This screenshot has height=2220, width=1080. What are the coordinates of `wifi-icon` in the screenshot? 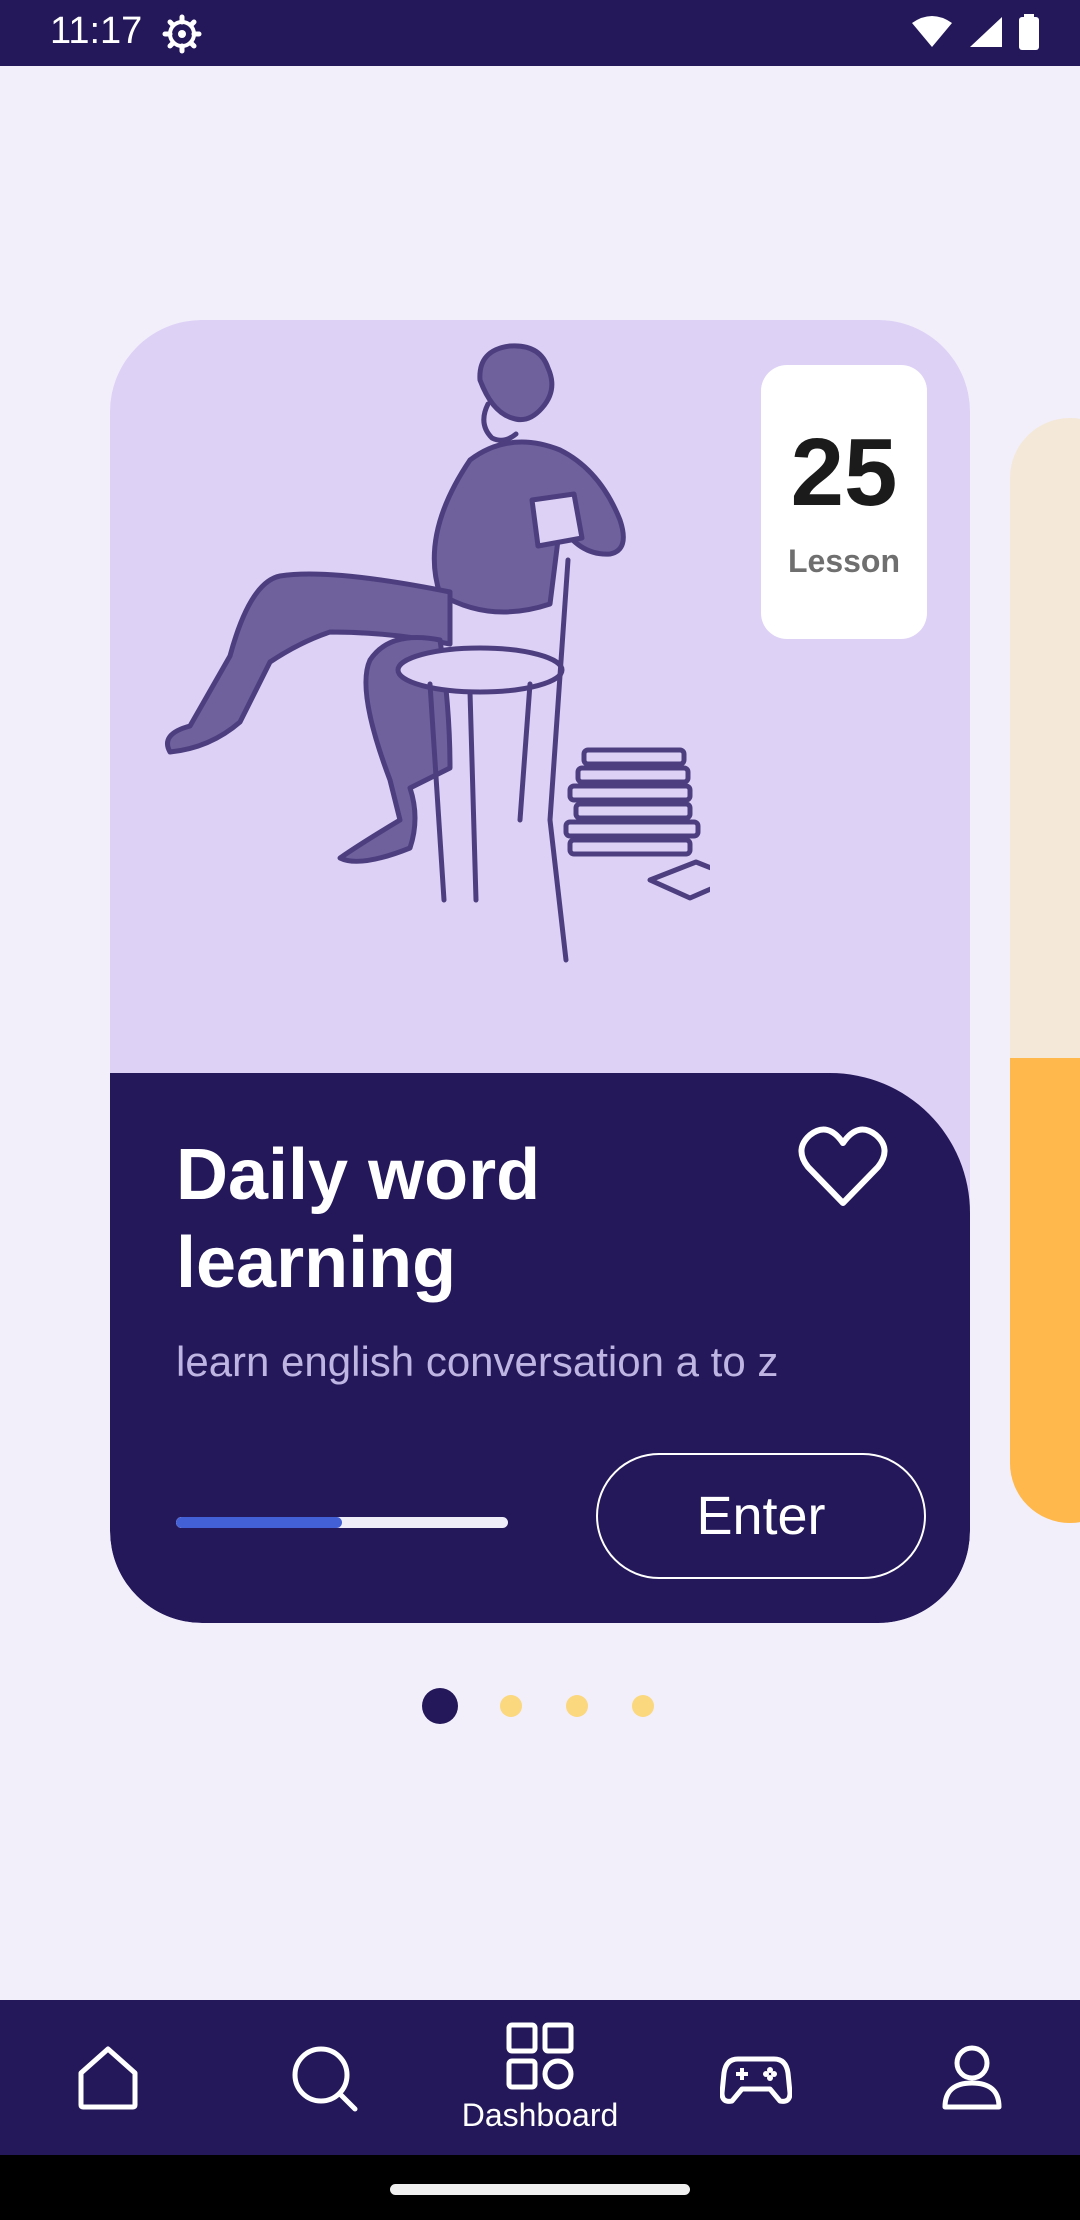 It's located at (932, 31).